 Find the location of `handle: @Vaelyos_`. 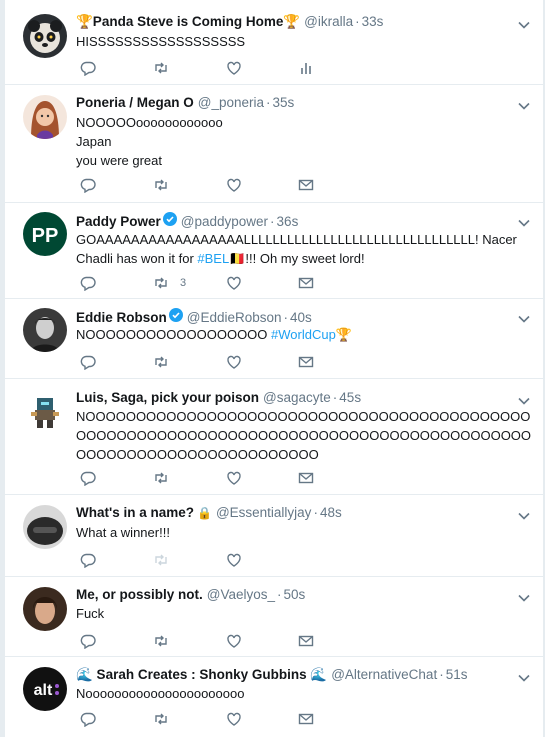

handle: @Vaelyos_ is located at coordinates (241, 594).